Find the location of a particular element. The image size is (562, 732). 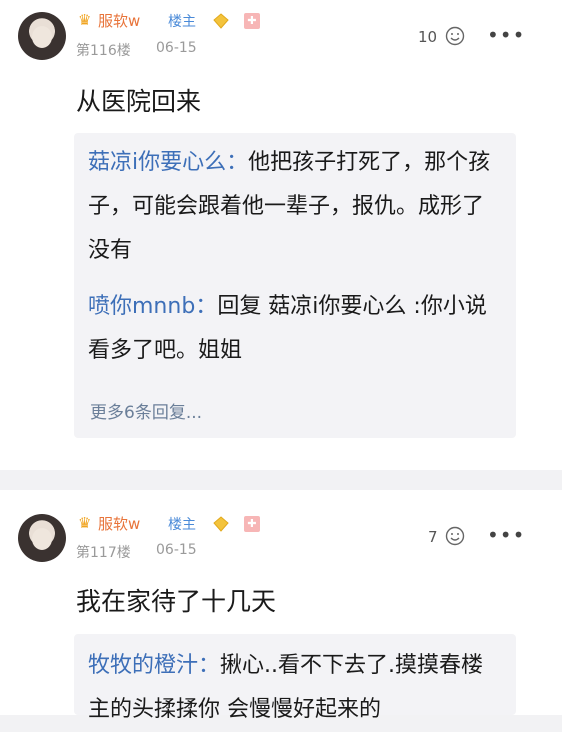

reply-author: 菇凉i你要心么 is located at coordinates (157, 162).